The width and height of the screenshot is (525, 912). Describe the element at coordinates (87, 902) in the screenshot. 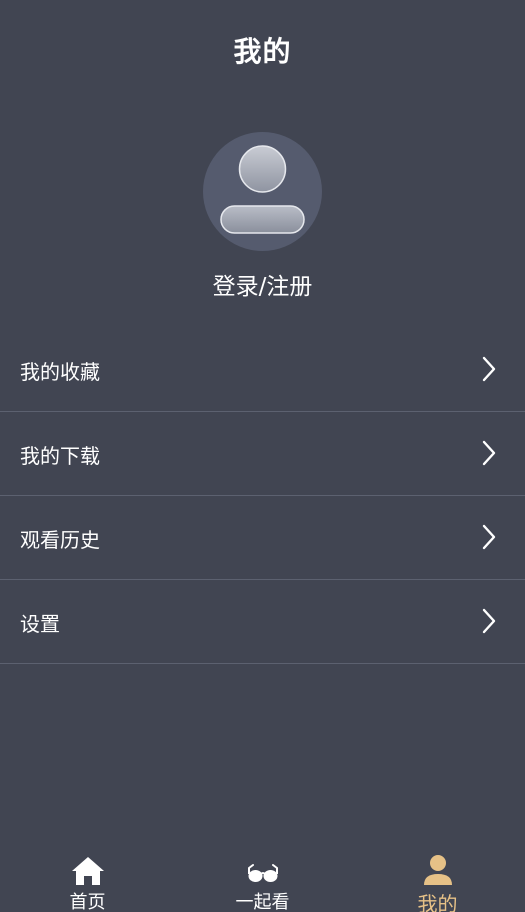

I see `tab-label: 首页` at that location.